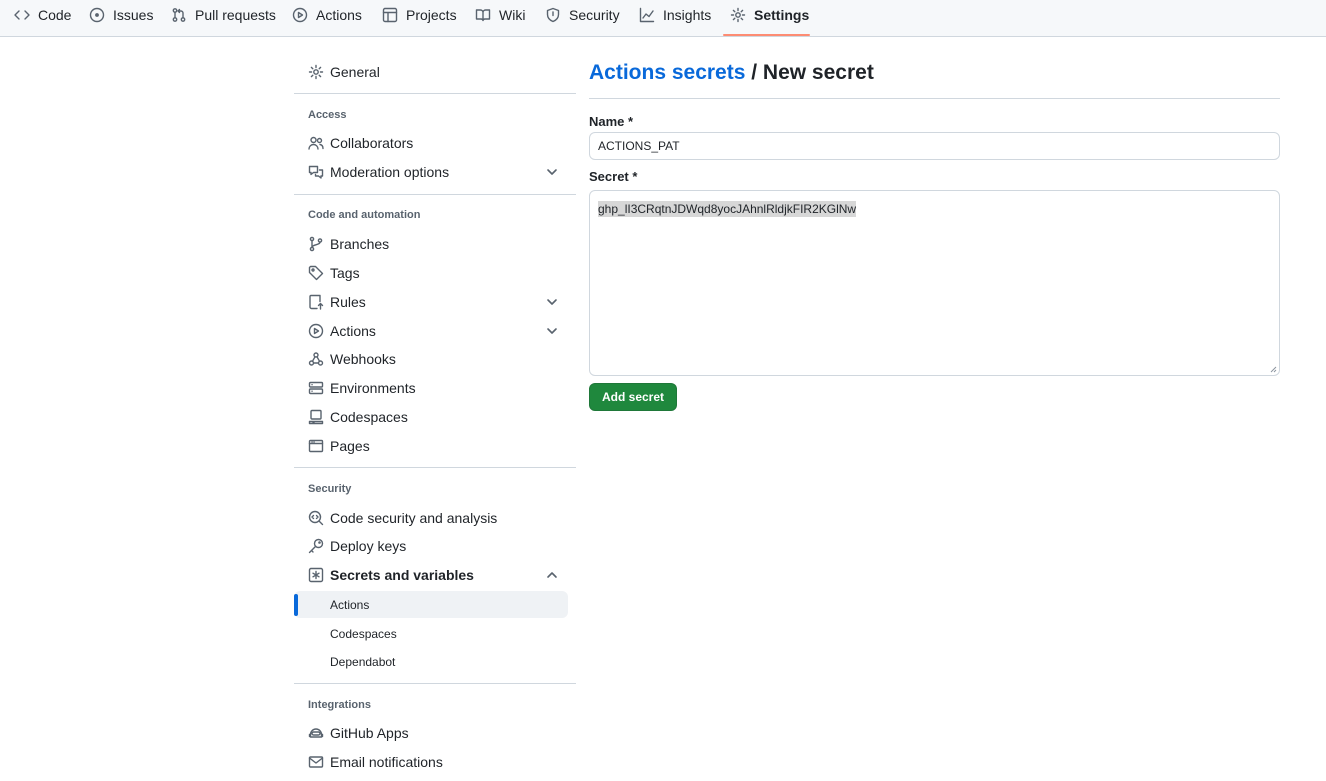 This screenshot has height=781, width=1326. I want to click on sidebar-group-security: Security, so click(330, 489).